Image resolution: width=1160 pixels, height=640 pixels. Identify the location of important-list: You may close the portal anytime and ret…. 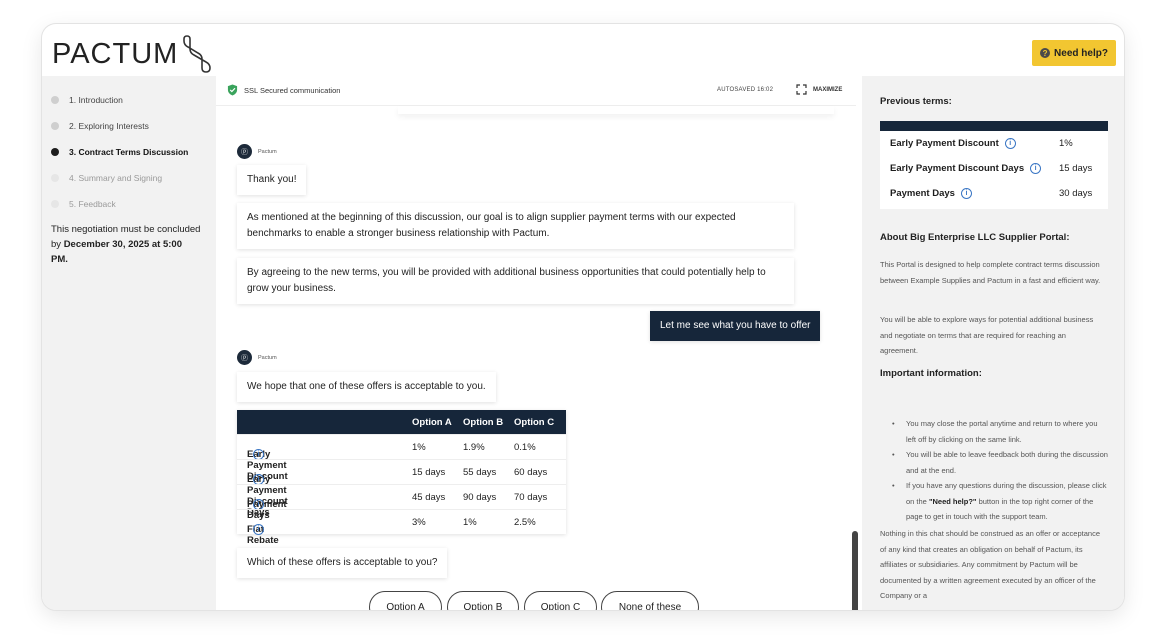
(998, 470).